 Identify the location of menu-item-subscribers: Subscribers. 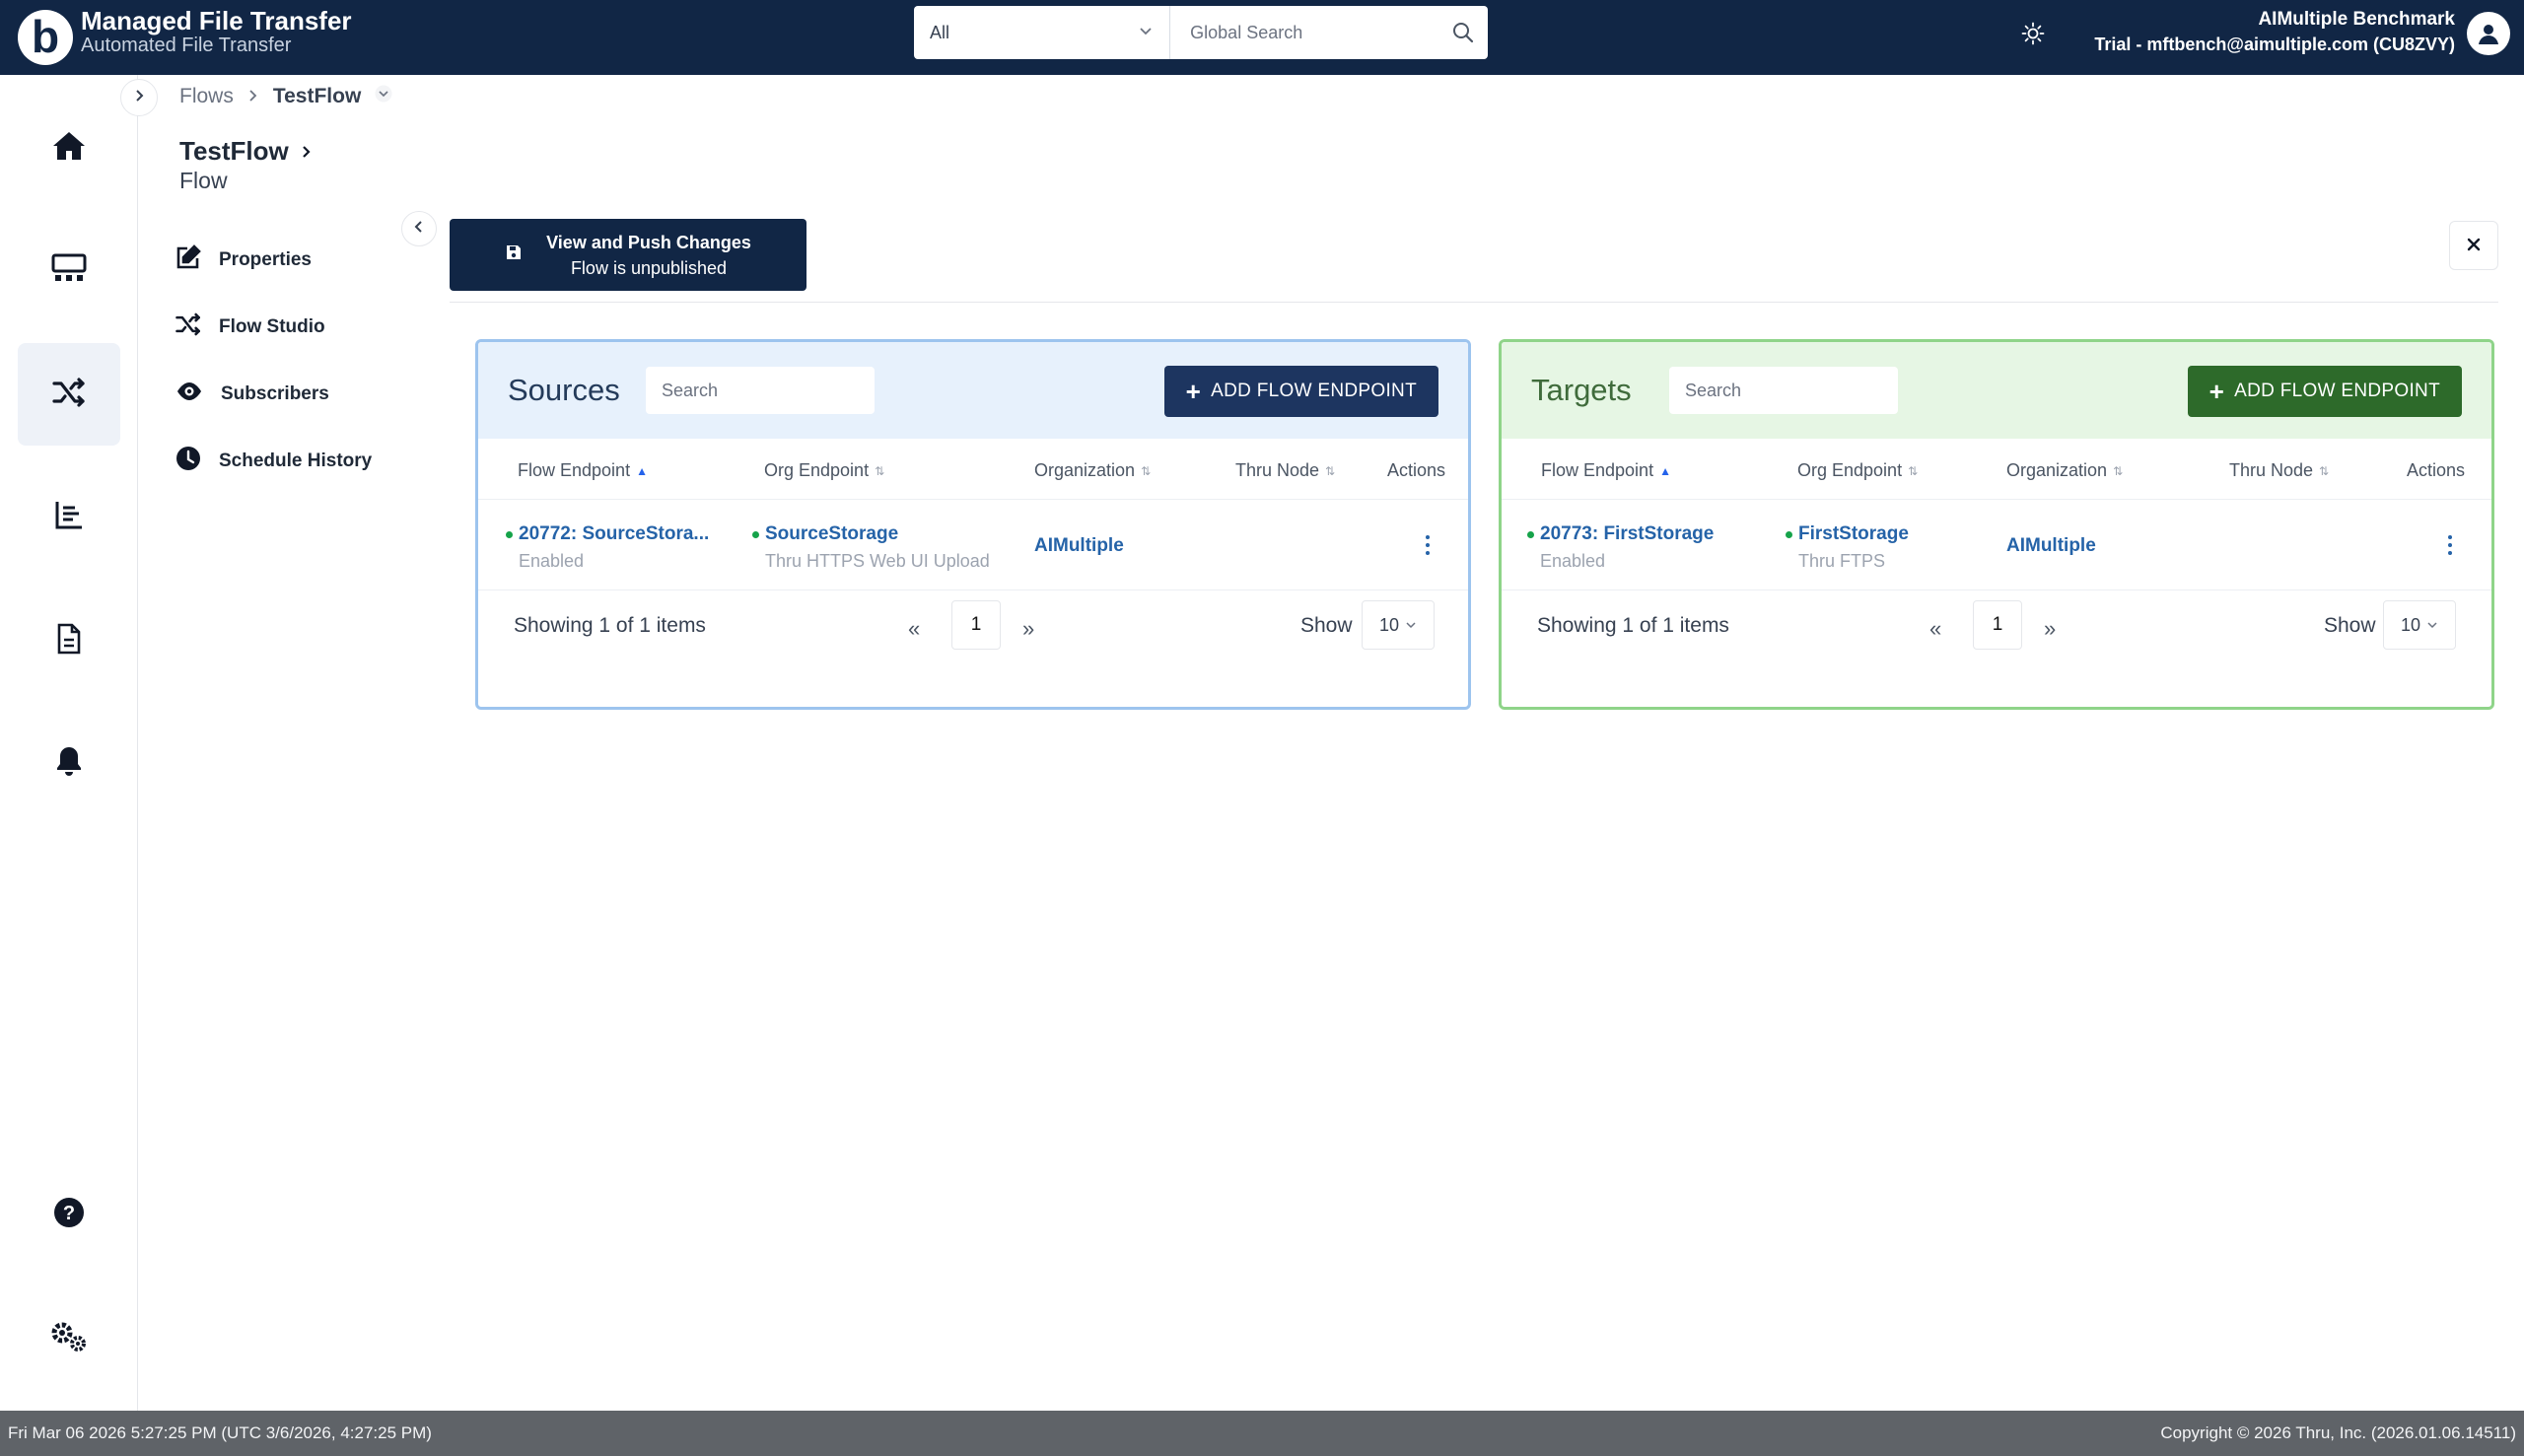
(299, 394).